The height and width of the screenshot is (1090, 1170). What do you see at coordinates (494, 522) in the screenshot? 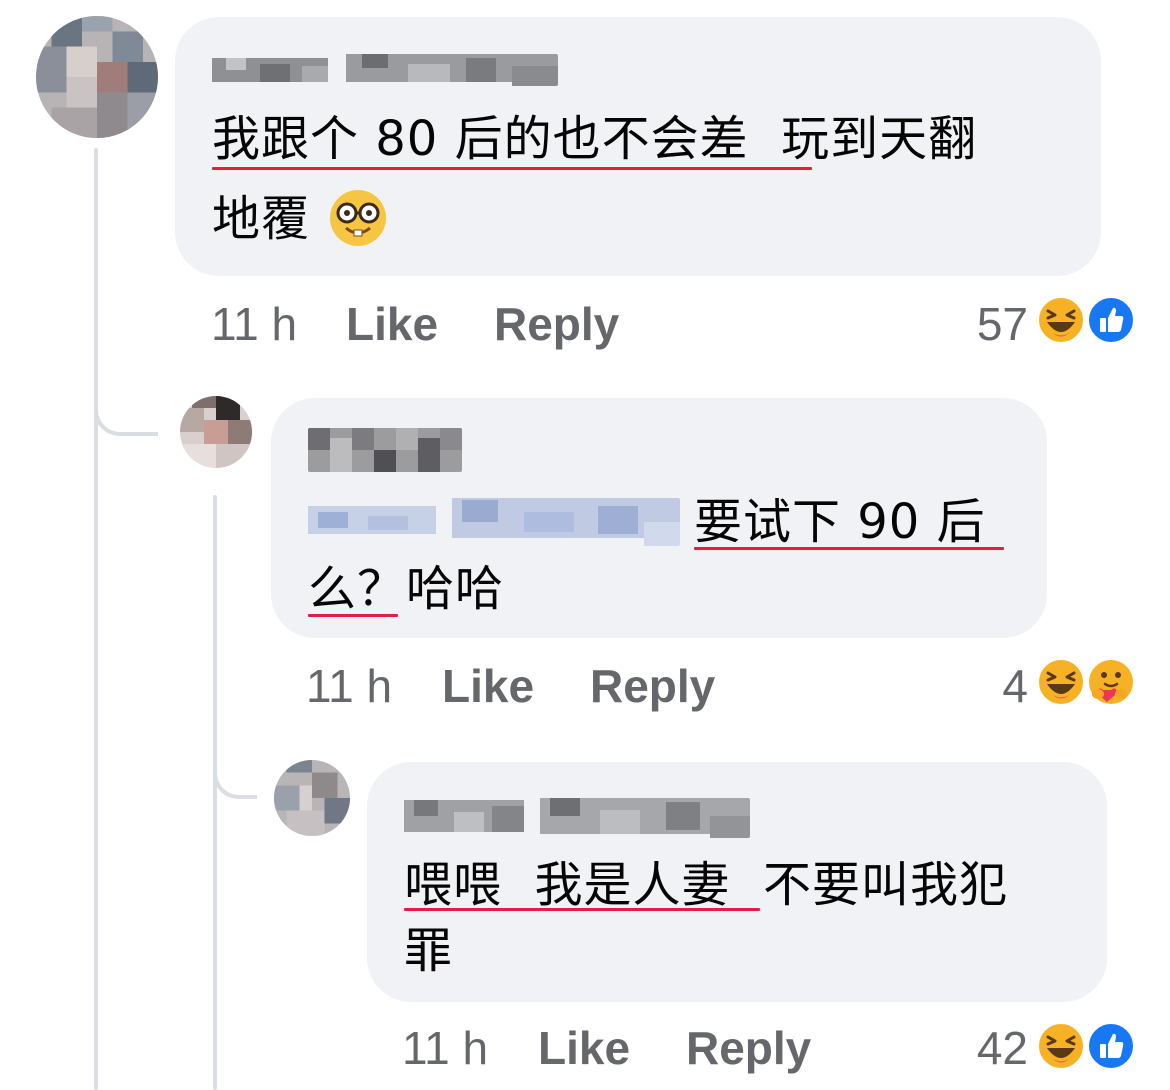
I see `mention-link` at bounding box center [494, 522].